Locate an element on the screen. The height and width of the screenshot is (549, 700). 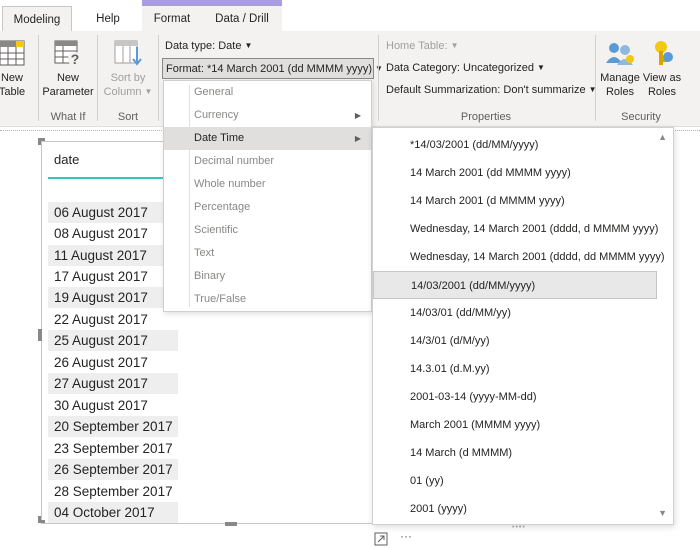
sort-by-column-button: Sort by Column ▼ is located at coordinates (128, 69).